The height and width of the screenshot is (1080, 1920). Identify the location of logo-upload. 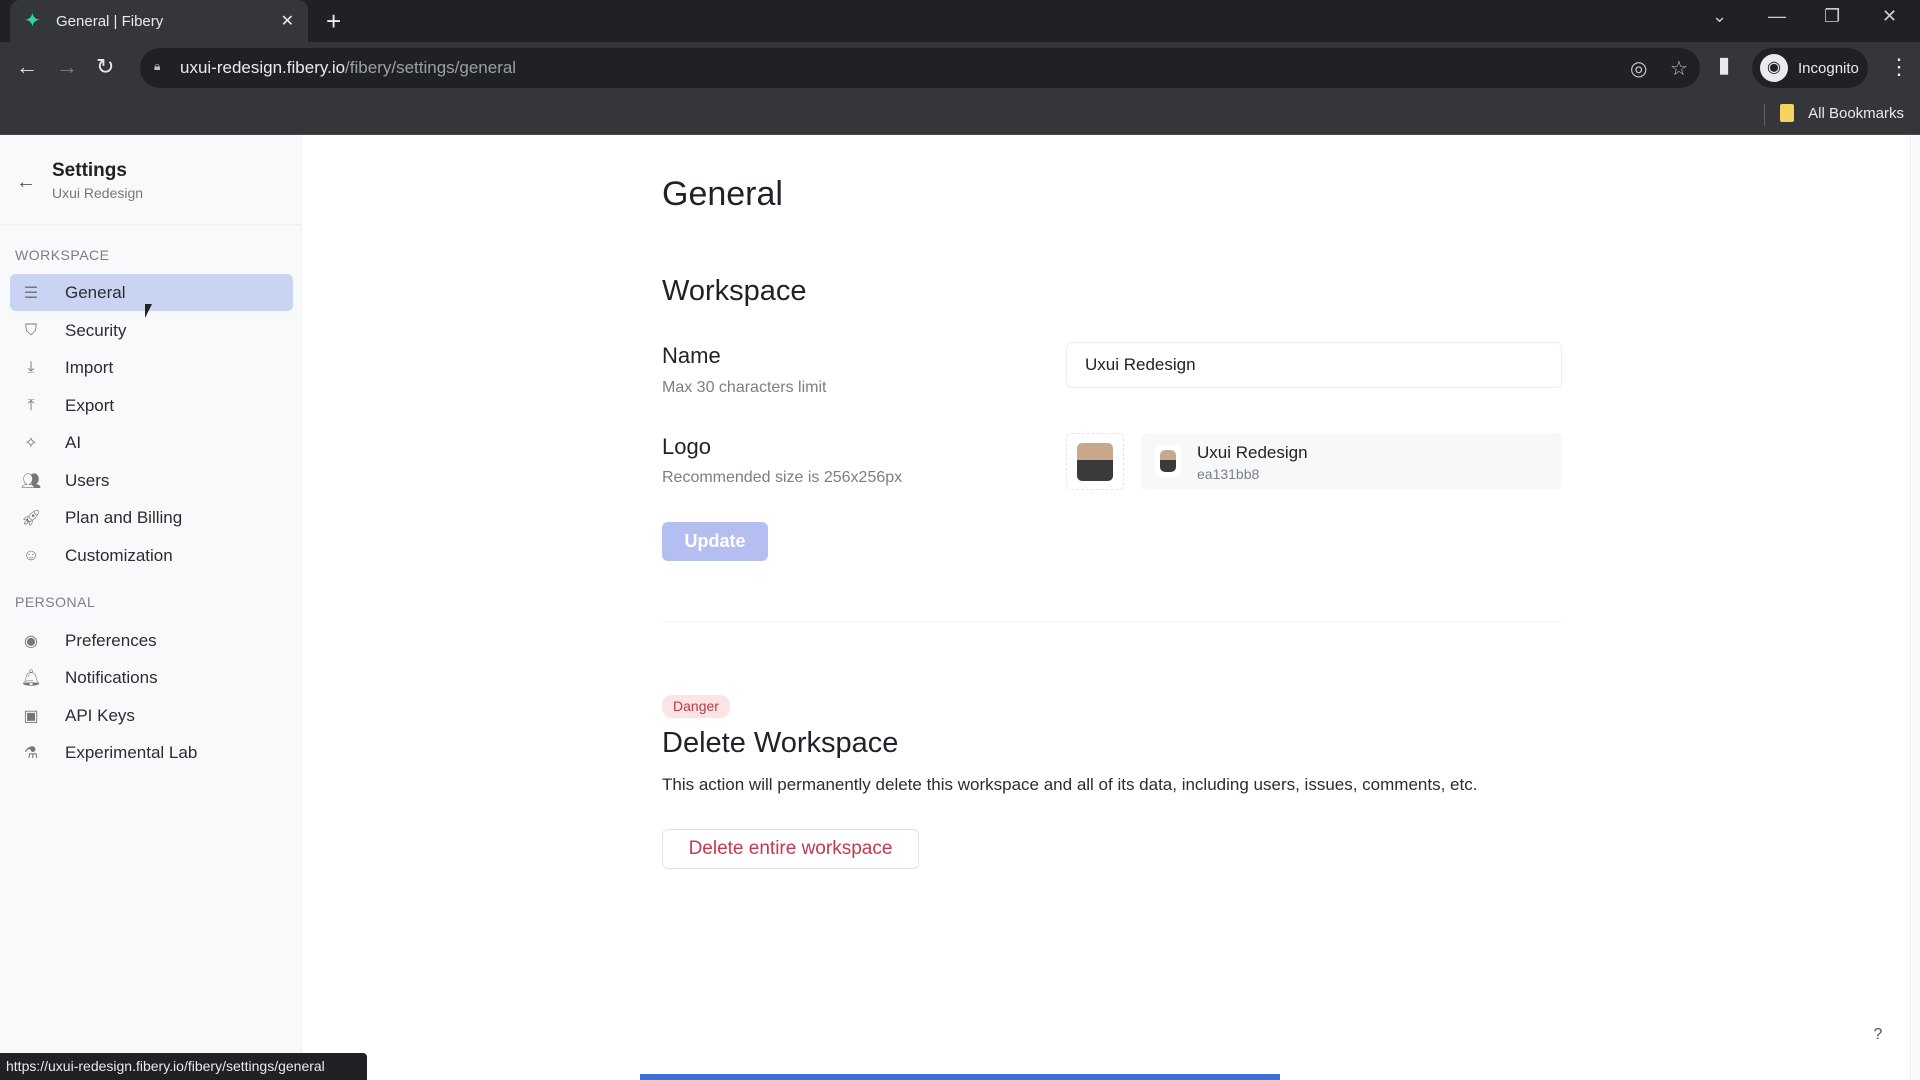
(1095, 461).